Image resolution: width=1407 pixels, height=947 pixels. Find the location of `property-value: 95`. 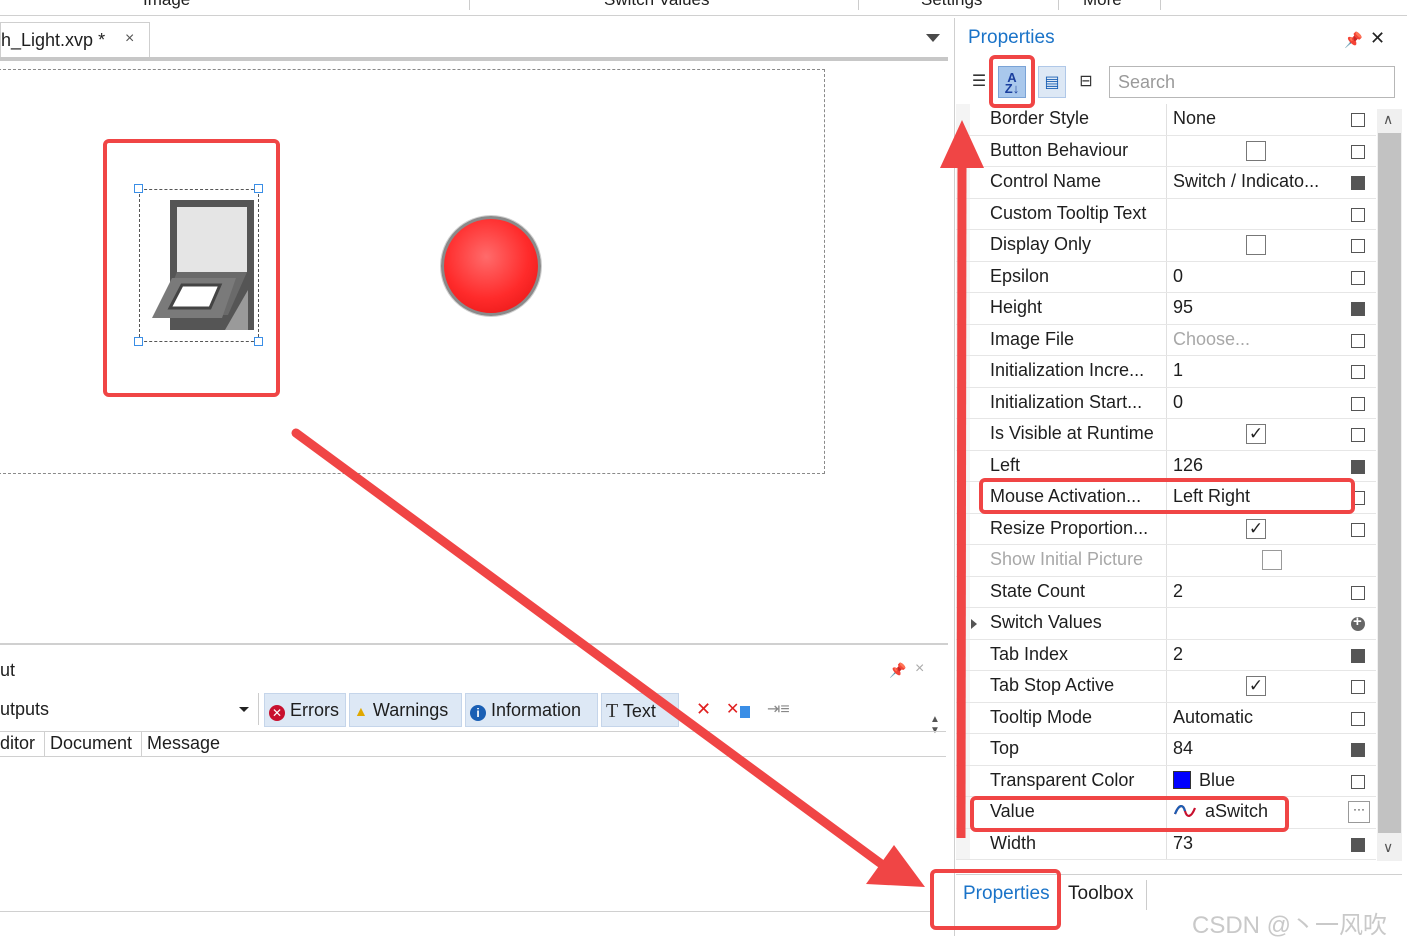

property-value: 95 is located at coordinates (1258, 307).